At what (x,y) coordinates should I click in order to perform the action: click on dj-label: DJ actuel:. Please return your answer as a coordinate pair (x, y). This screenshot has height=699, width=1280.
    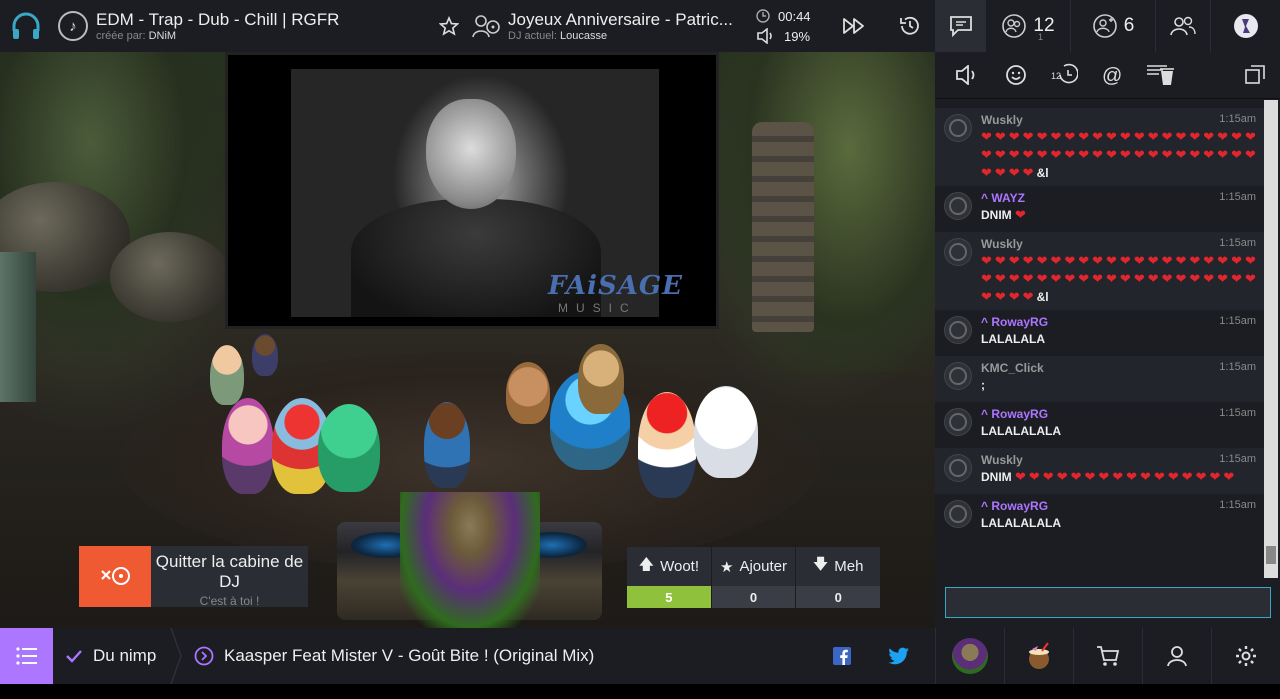
    Looking at the image, I should click on (532, 36).